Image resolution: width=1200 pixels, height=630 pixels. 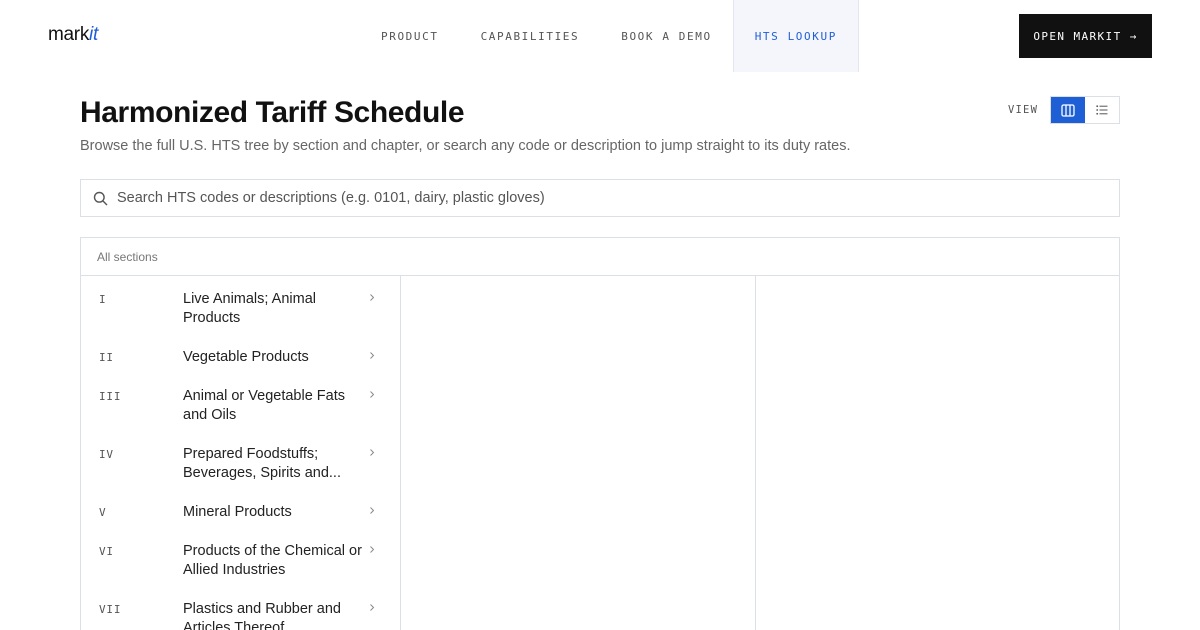 What do you see at coordinates (106, 357) in the screenshot?
I see `section-number: II` at bounding box center [106, 357].